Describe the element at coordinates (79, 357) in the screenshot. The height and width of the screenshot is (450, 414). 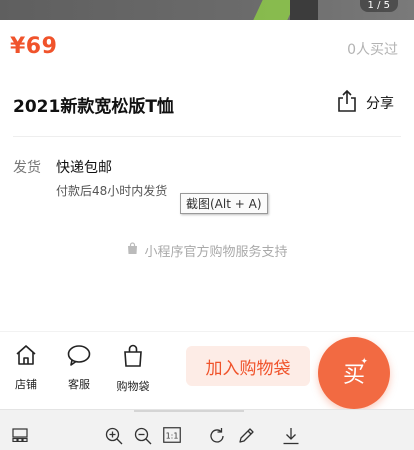
I see `chat-icon` at that location.